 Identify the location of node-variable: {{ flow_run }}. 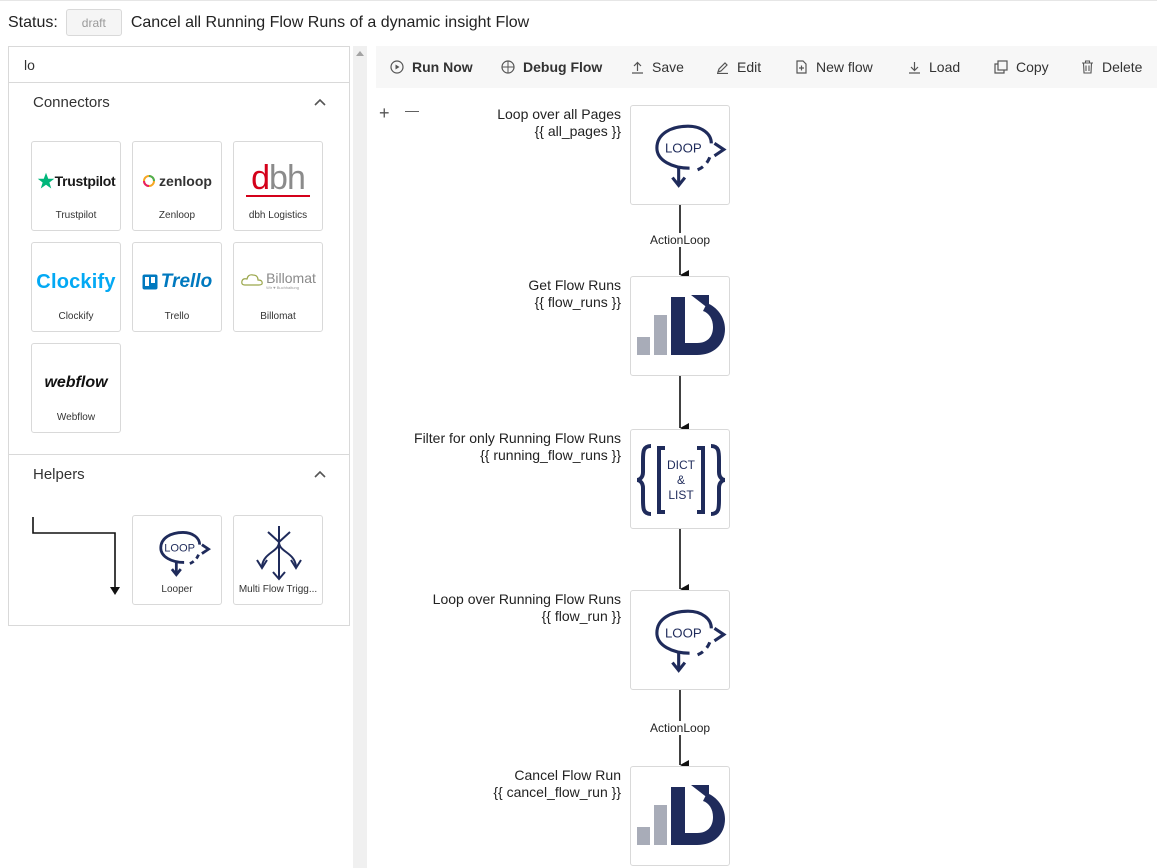
(581, 616).